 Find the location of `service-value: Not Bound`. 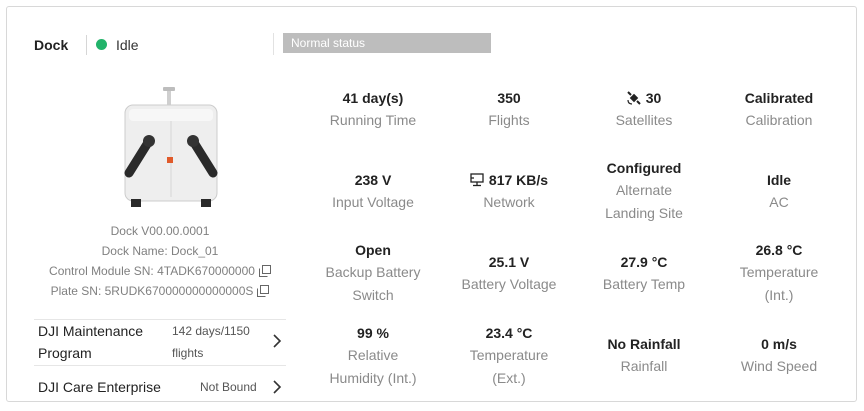

service-value: Not Bound is located at coordinates (228, 387).